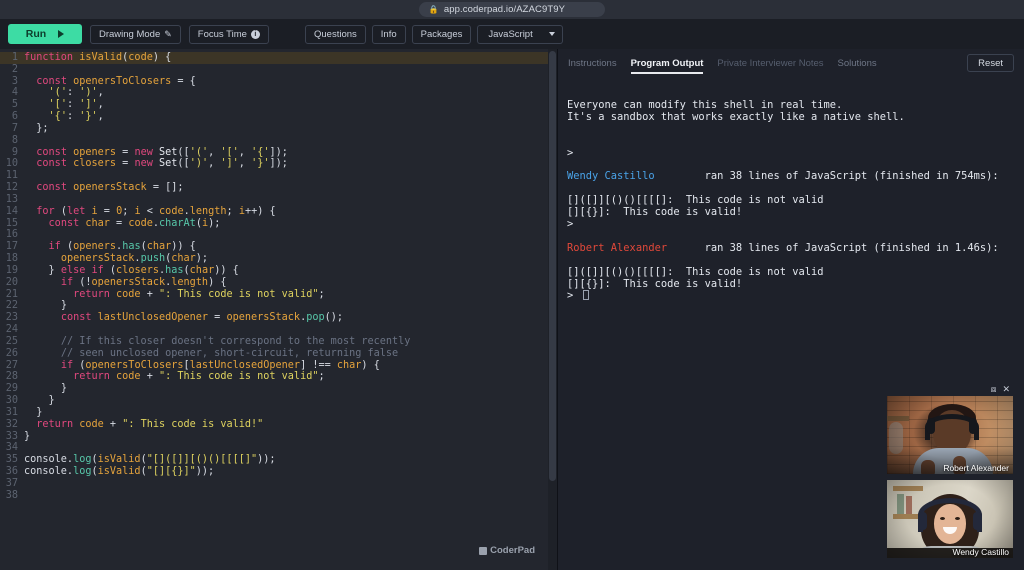  I want to click on language-dropdown-button, so click(552, 34).